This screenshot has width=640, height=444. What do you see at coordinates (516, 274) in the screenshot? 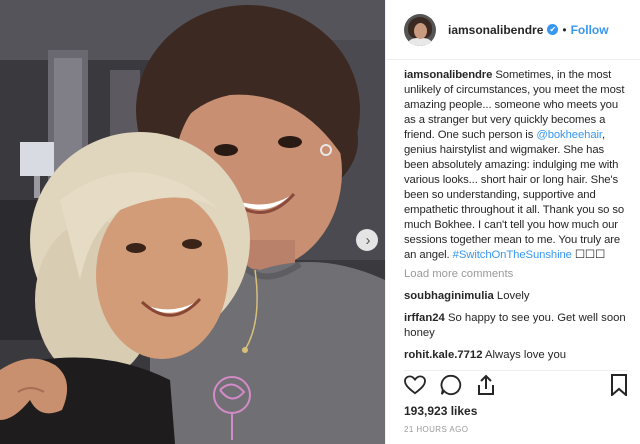
I see `load-more-comments-link: Load more comments` at bounding box center [516, 274].